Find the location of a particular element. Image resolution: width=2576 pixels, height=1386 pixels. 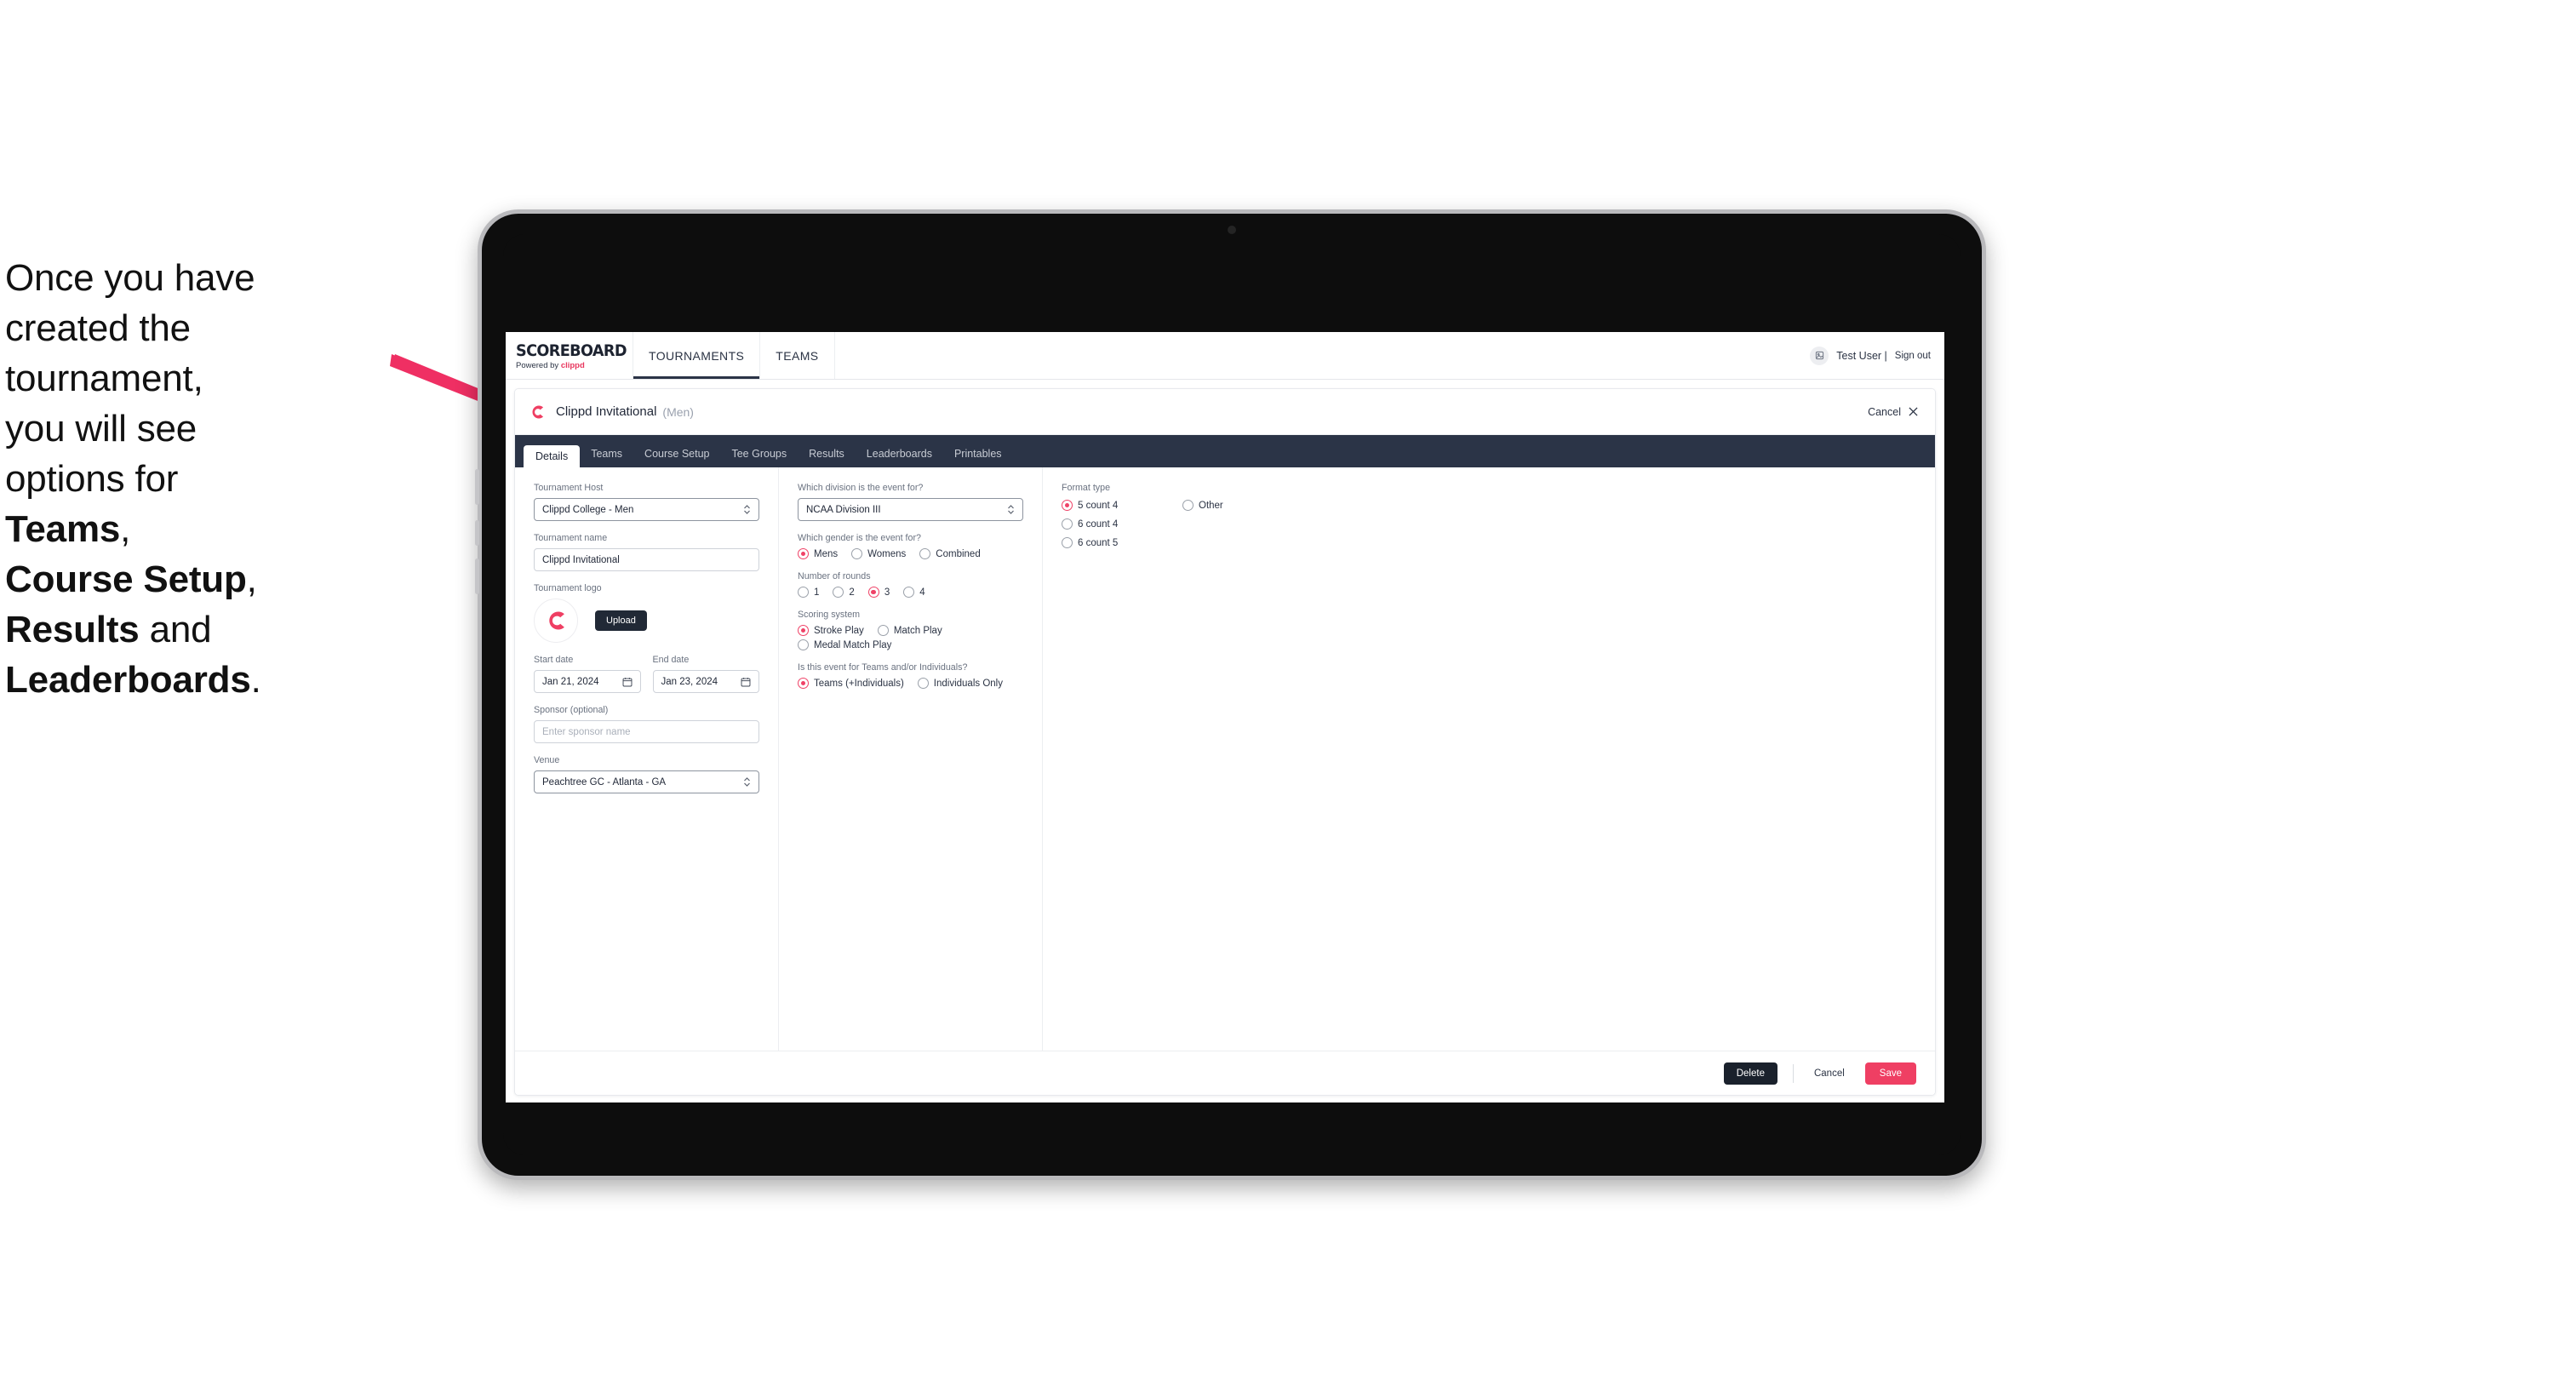

format-type-label: Format type is located at coordinates (1086, 488).